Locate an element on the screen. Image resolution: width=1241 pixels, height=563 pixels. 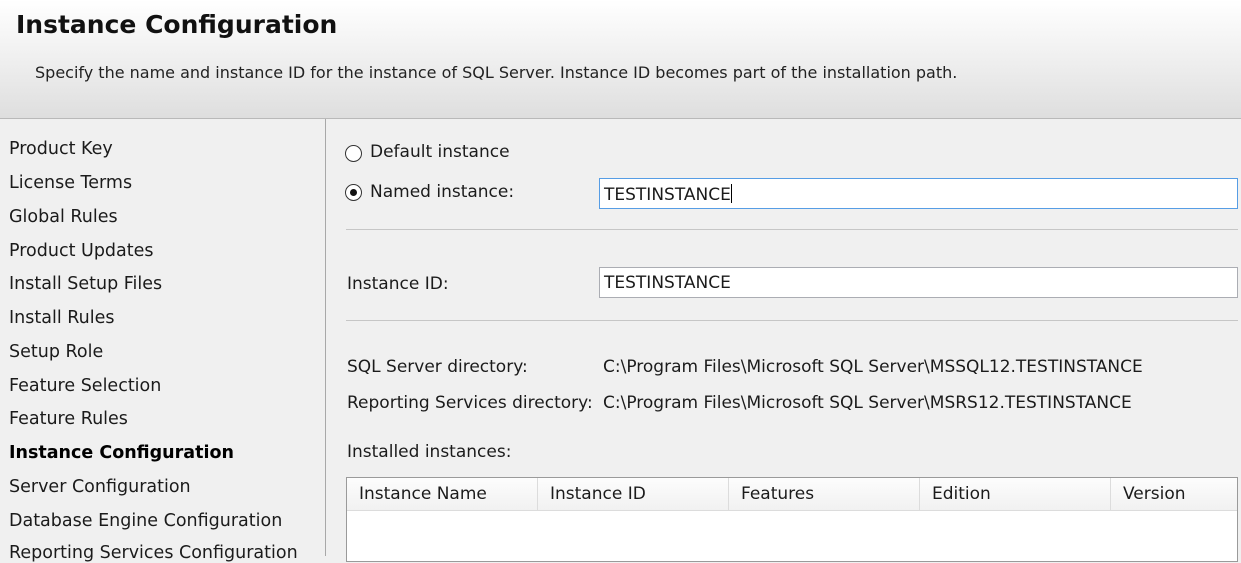
sidebar-item-setup-role: Setup Role is located at coordinates (56, 352).